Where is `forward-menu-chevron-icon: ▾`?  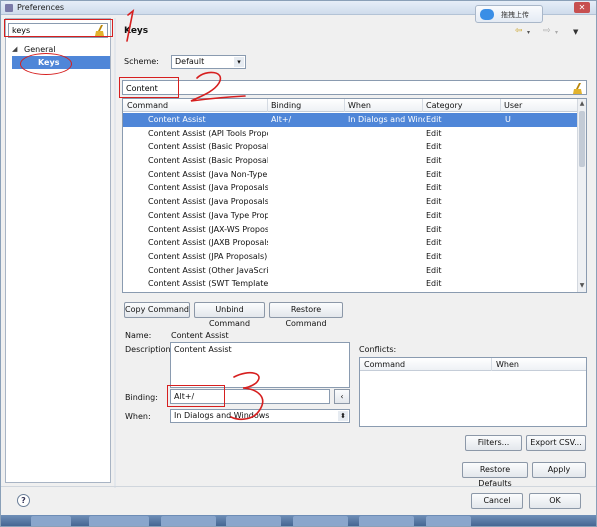 forward-menu-chevron-icon: ▾ is located at coordinates (556, 32).